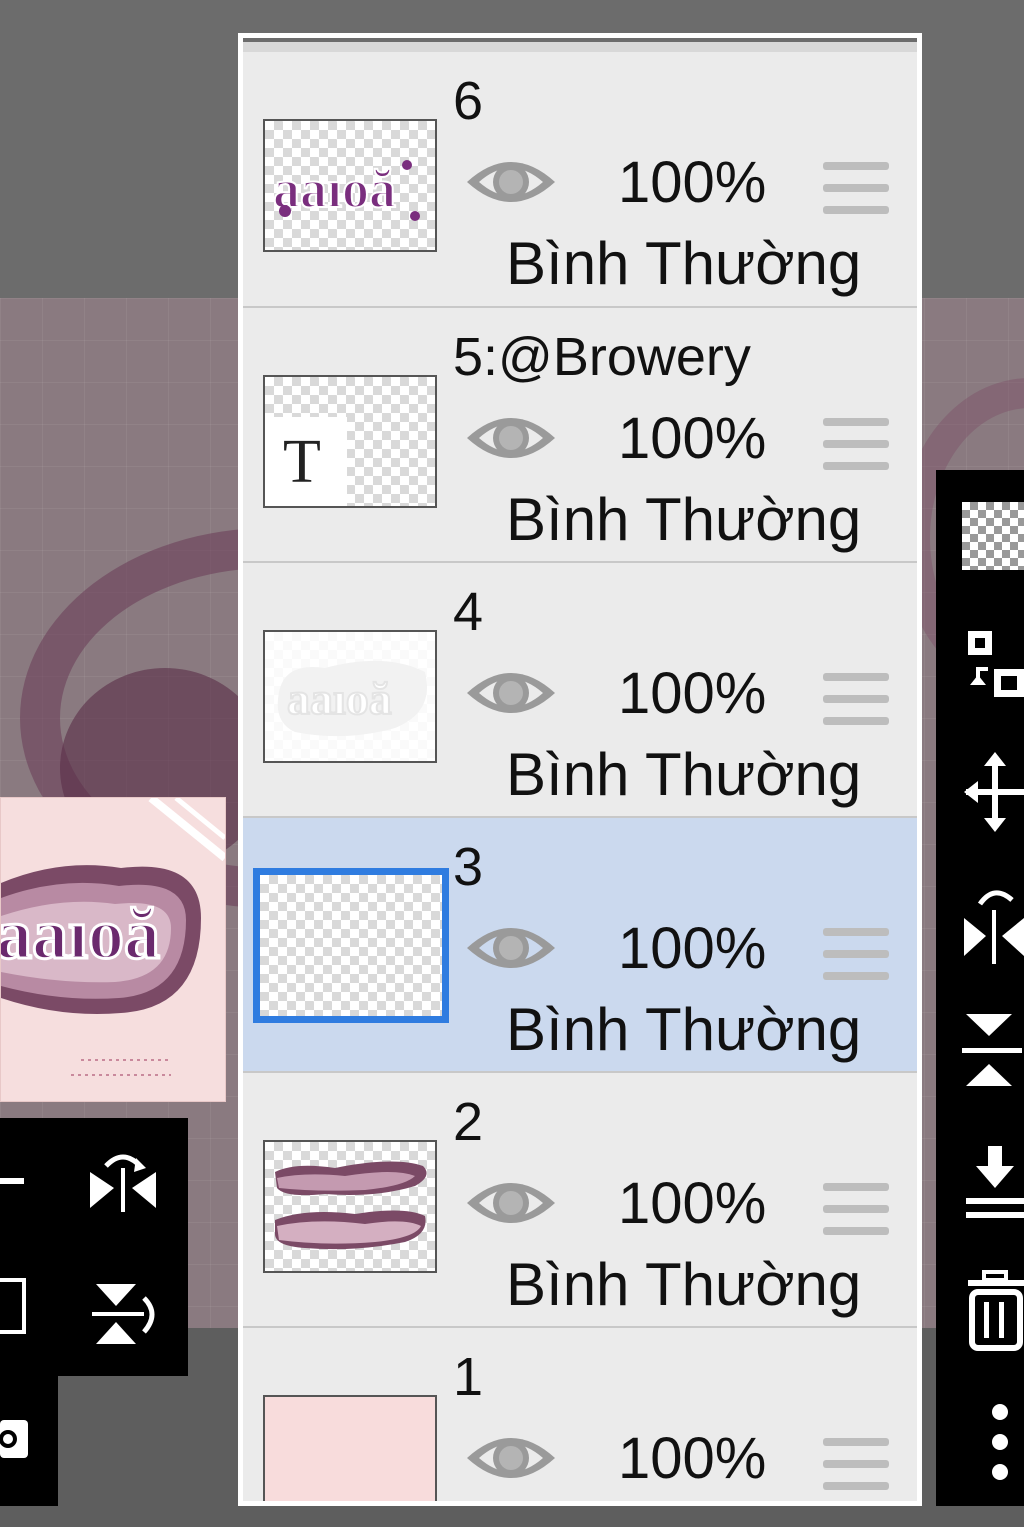 The image size is (1024, 1527). I want to click on left-toolbar-extension, so click(29, 1441).